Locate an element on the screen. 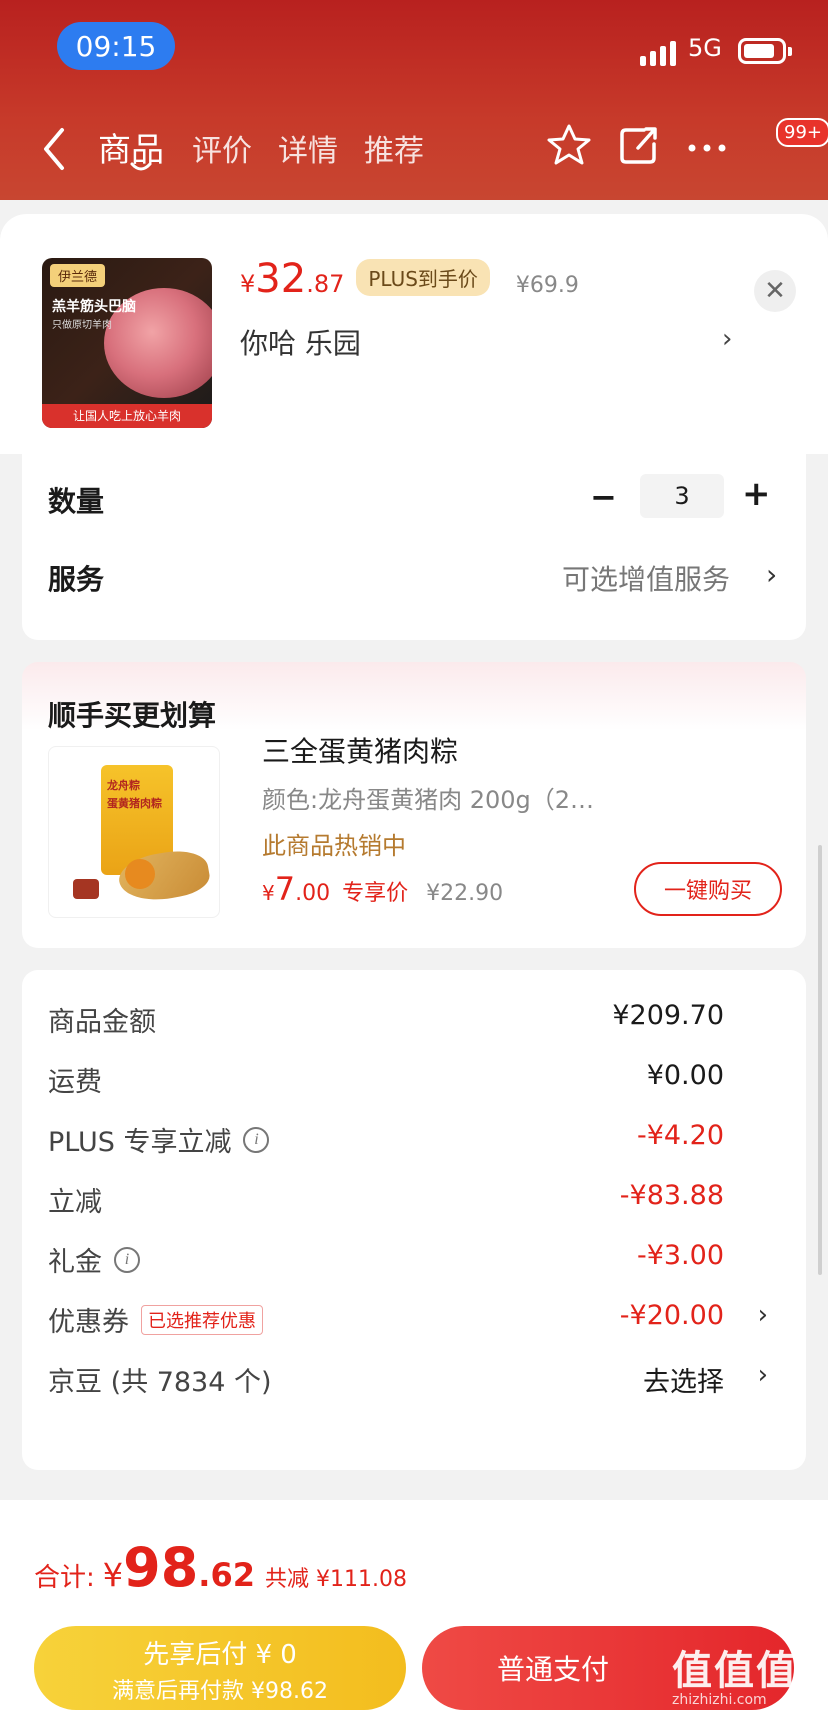 The image size is (828, 1720). fee-row-goods: 商品金额 ¥209.70 is located at coordinates (418, 1020).